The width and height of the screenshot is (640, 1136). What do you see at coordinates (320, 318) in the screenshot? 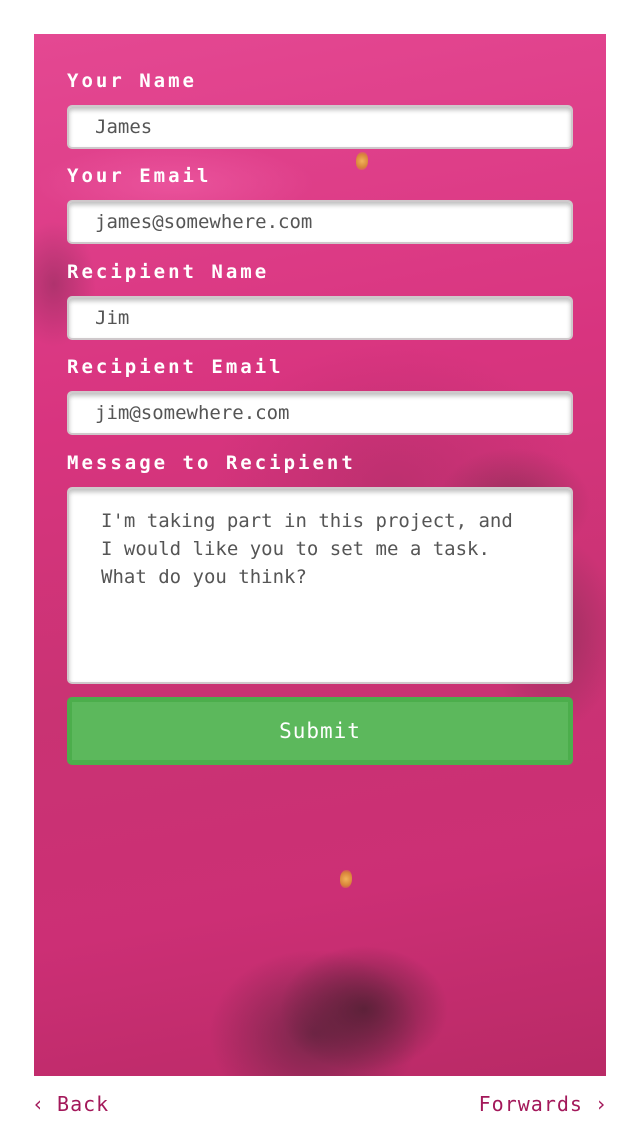
I see `recipient-name-field` at bounding box center [320, 318].